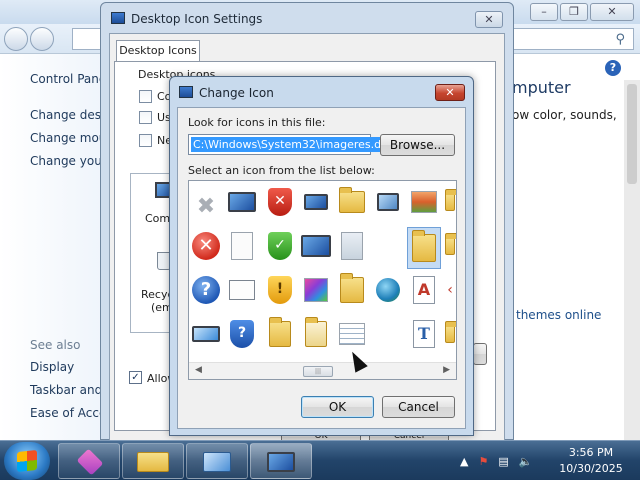  I want to click on list-doc-icon, so click(352, 334).